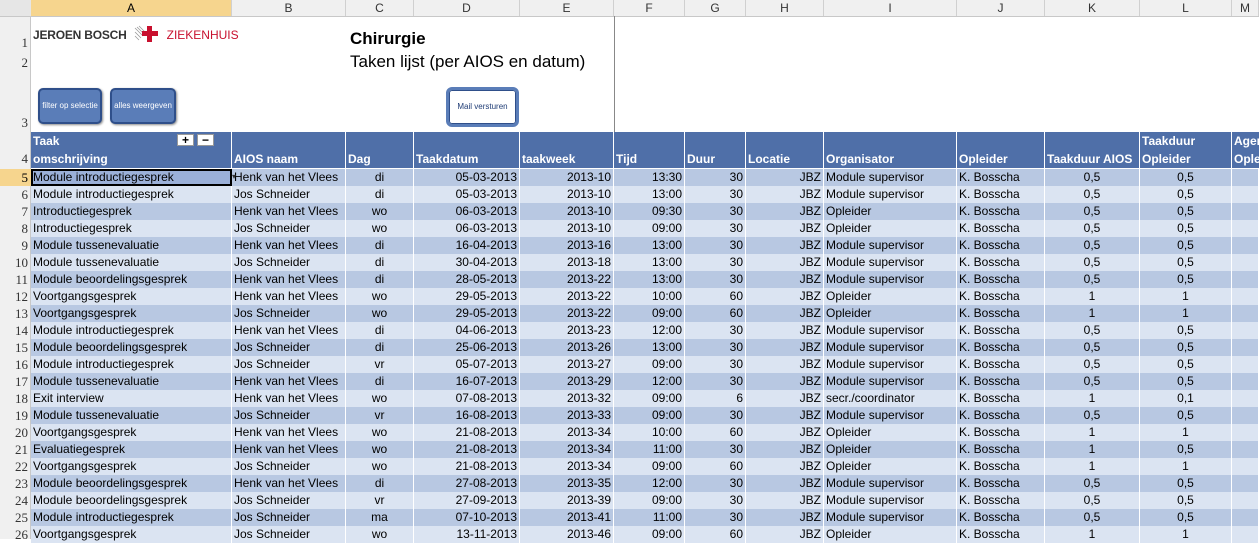 The image size is (1259, 543). Describe the element at coordinates (567, 211) in the screenshot. I see `cell-week: 2013-10` at that location.